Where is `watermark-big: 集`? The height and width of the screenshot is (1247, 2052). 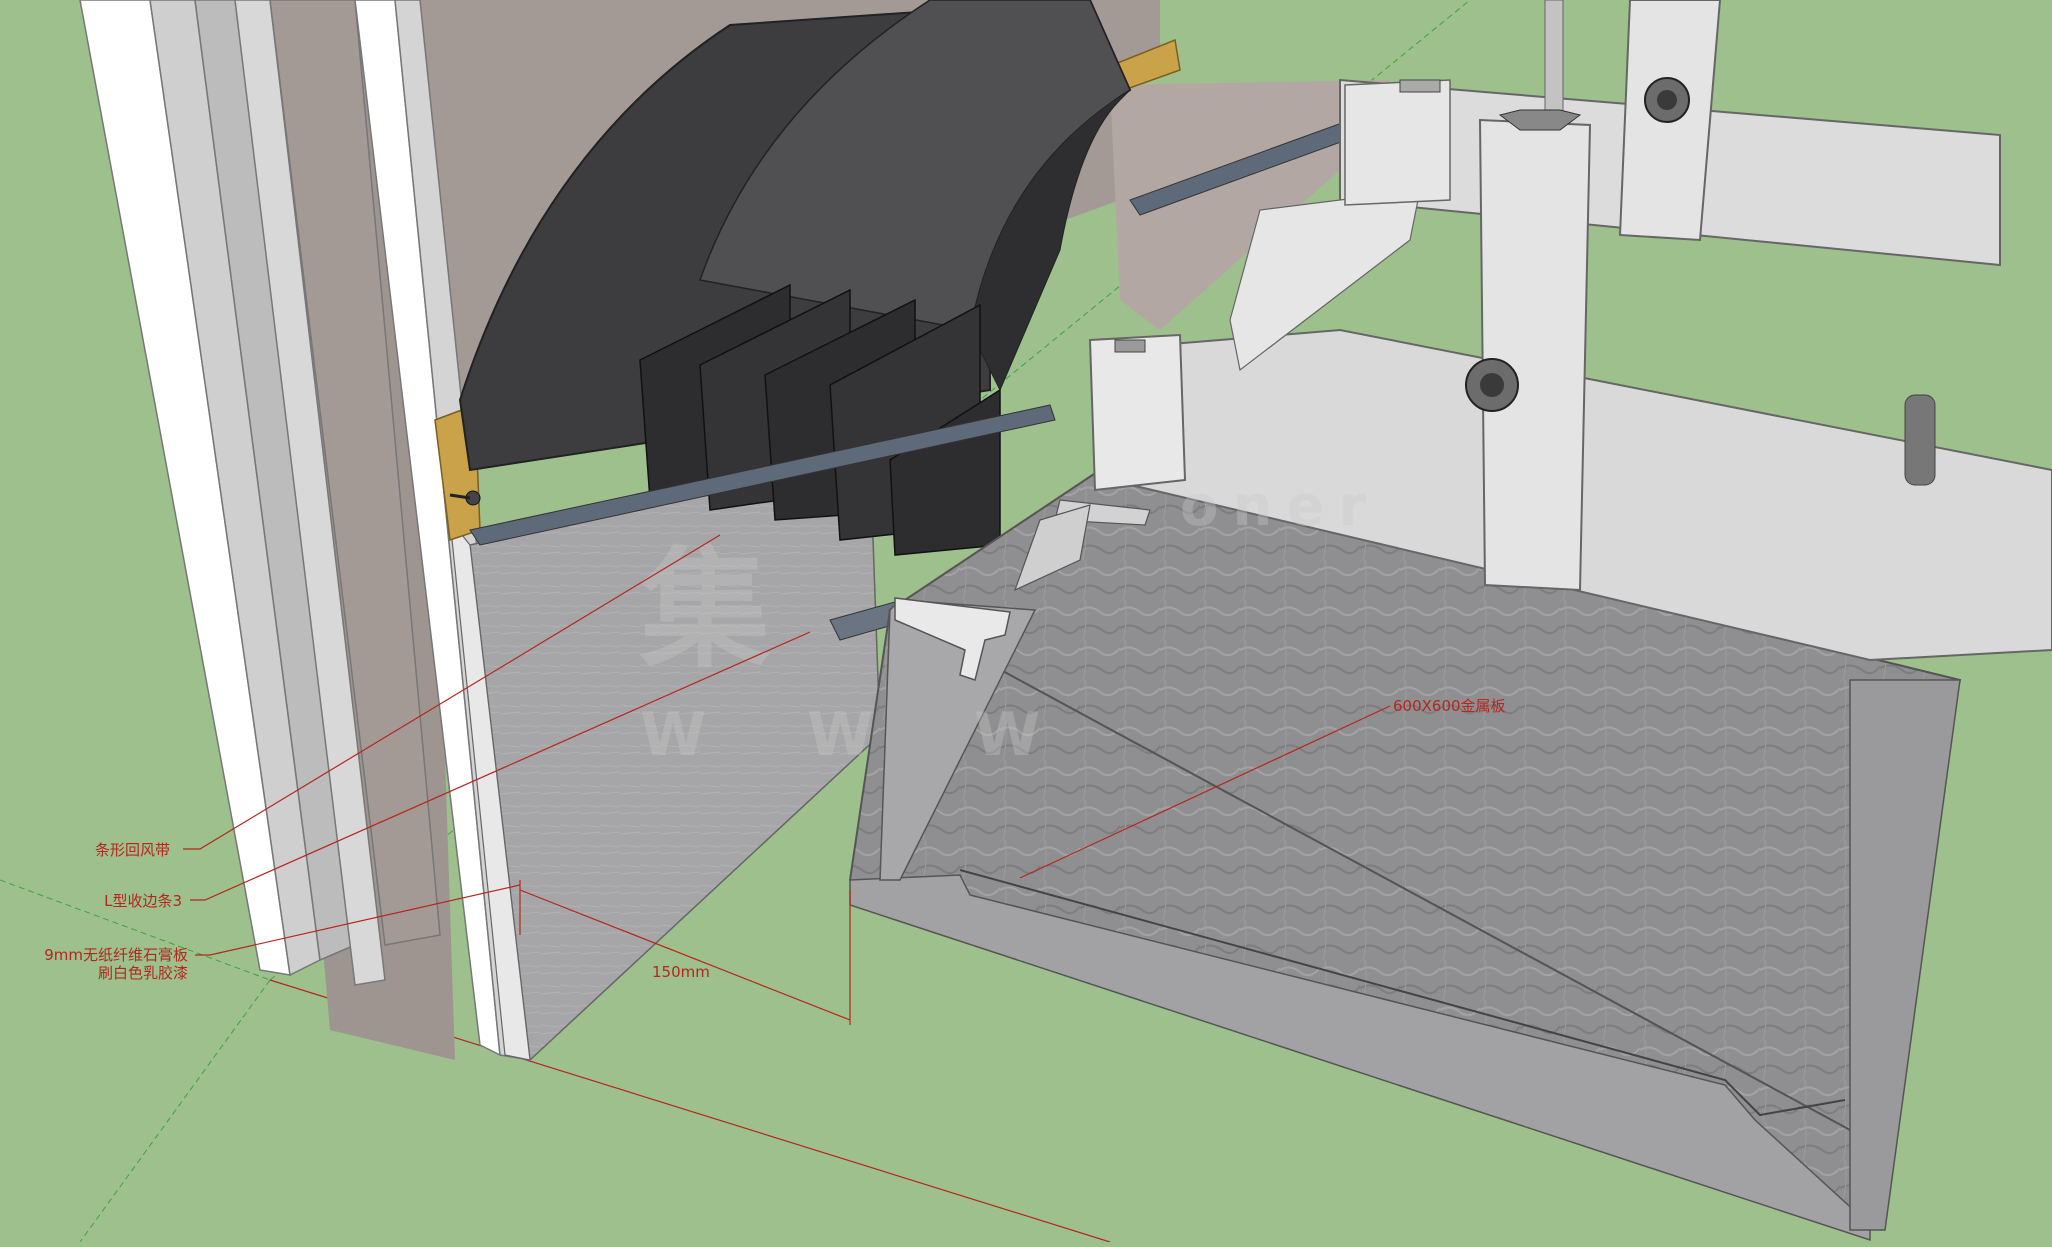 watermark-big: 集 is located at coordinates (704, 610).